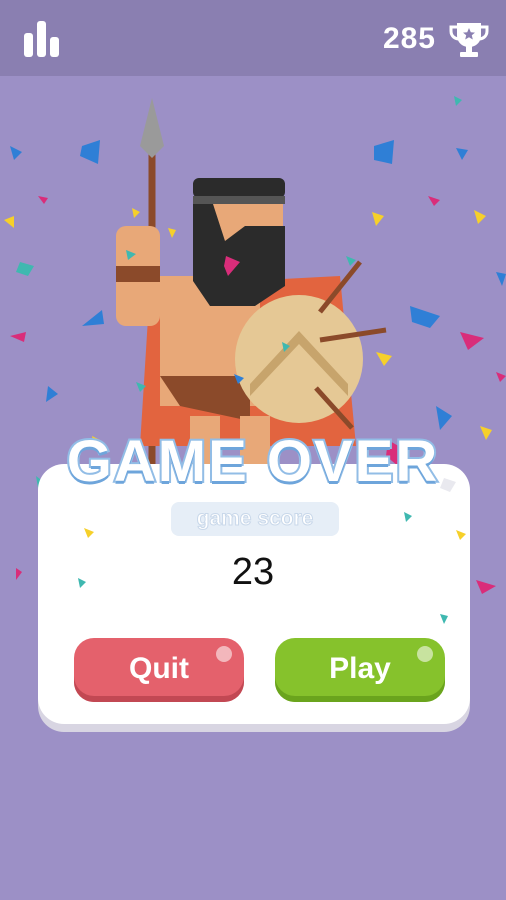  What do you see at coordinates (253, 38) in the screenshot?
I see `top-bar: 285` at bounding box center [253, 38].